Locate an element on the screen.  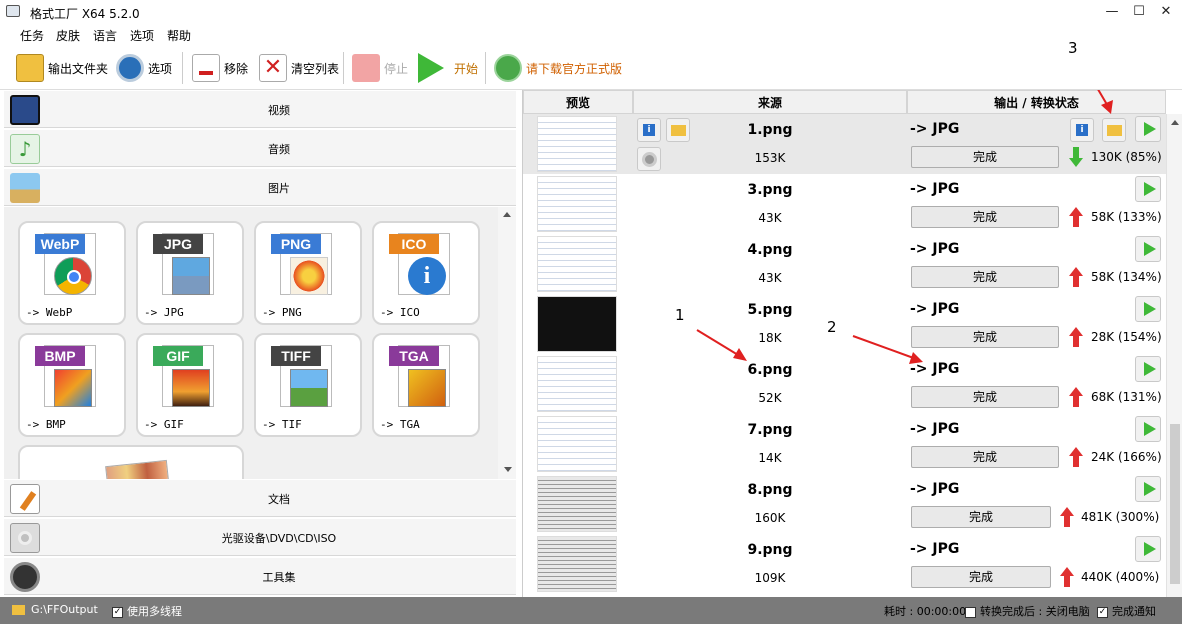
options-gear-icon is located at coordinates (130, 68).